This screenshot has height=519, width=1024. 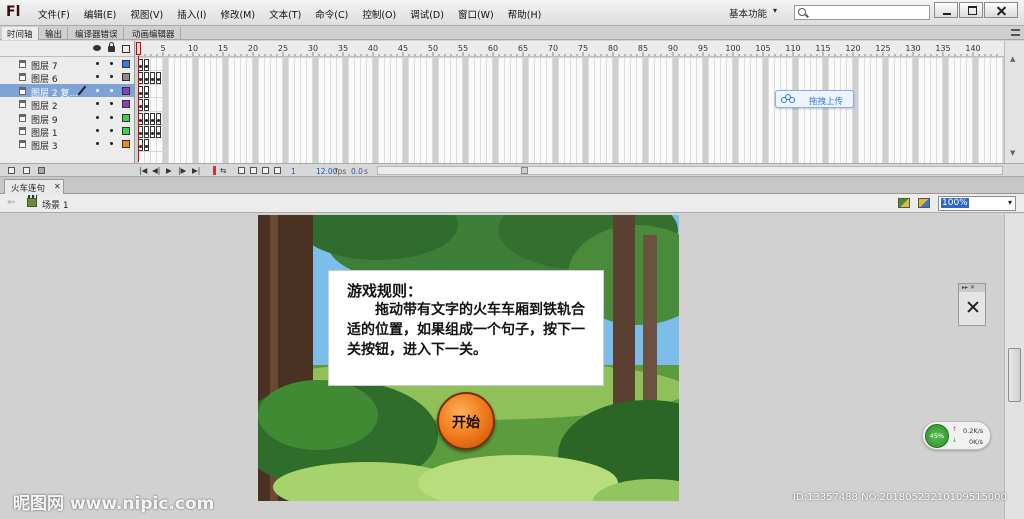 What do you see at coordinates (285, 14) in the screenshot?
I see `menu-item: 文本(T)` at bounding box center [285, 14].